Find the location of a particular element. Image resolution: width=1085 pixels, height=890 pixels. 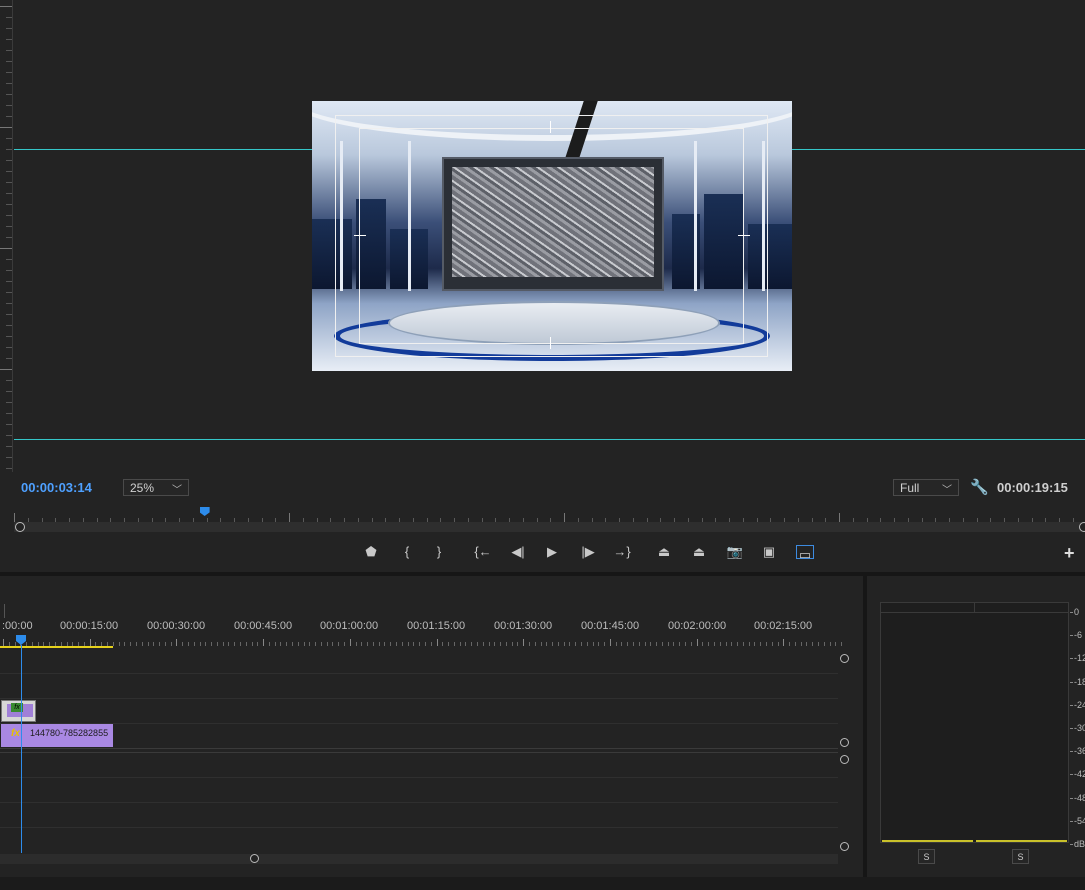

solo-left-button: S is located at coordinates (926, 856).